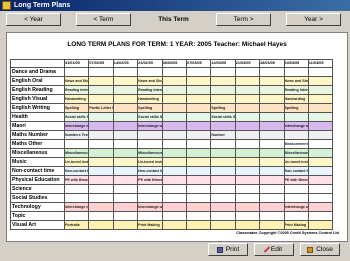  What do you see at coordinates (228, 249) in the screenshot?
I see `print-button: Print` at bounding box center [228, 249].